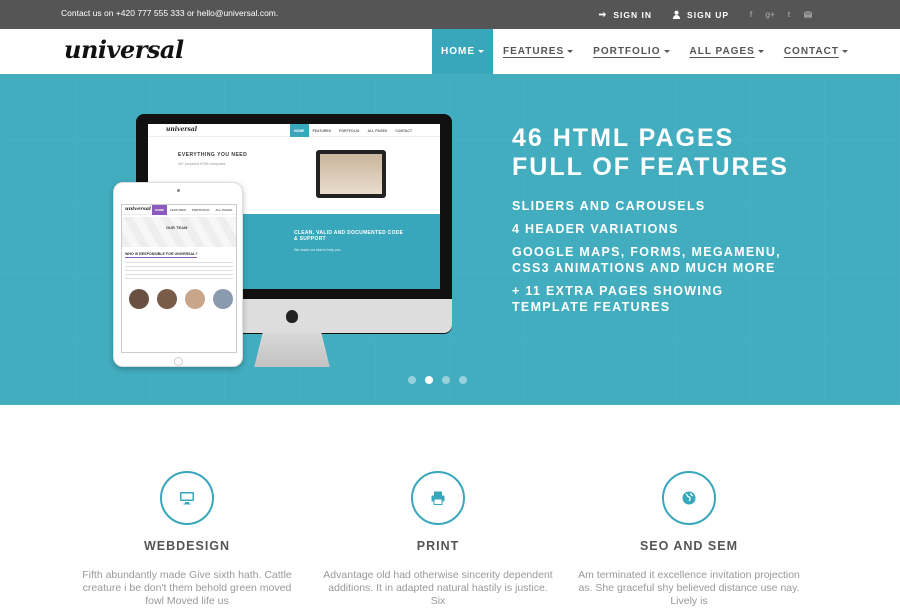 This screenshot has width=900, height=608. Describe the element at coordinates (429, 380) in the screenshot. I see `slider-dot-active` at that location.